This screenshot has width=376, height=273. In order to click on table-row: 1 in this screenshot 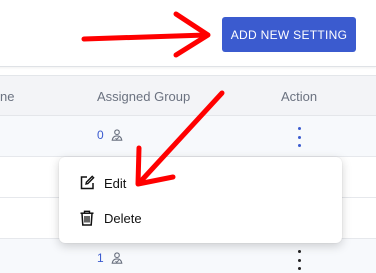, I will do `click(188, 256)`.